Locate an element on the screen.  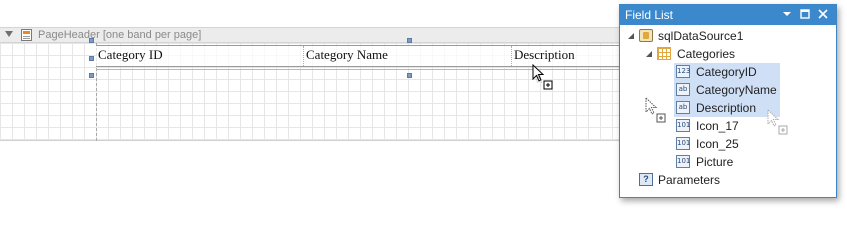
field-label: Description is located at coordinates (726, 108).